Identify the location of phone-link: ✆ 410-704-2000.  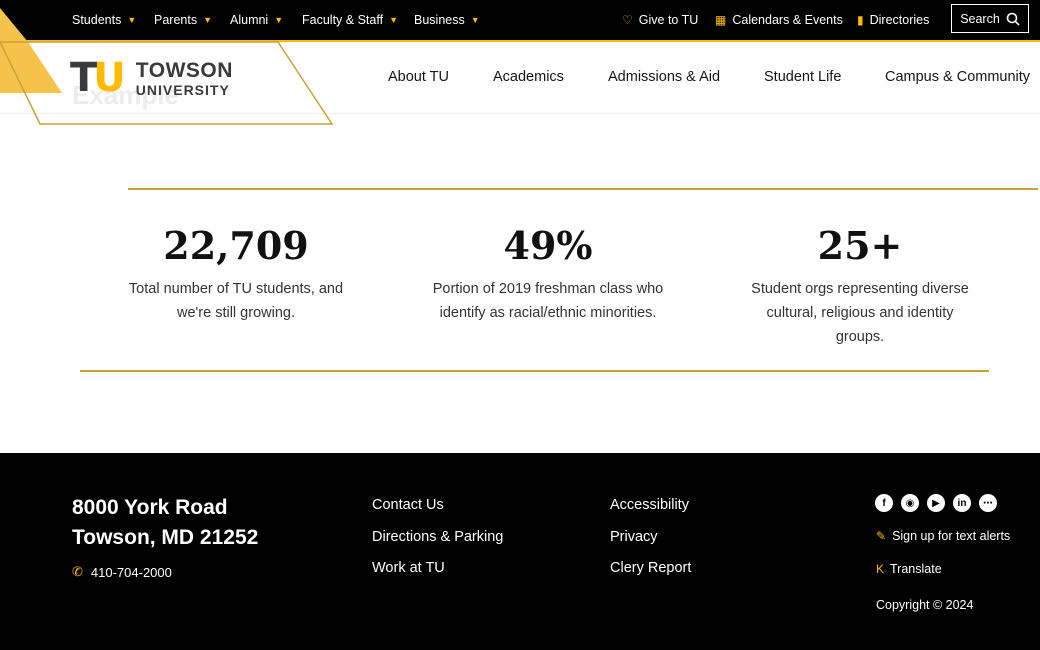
(122, 572).